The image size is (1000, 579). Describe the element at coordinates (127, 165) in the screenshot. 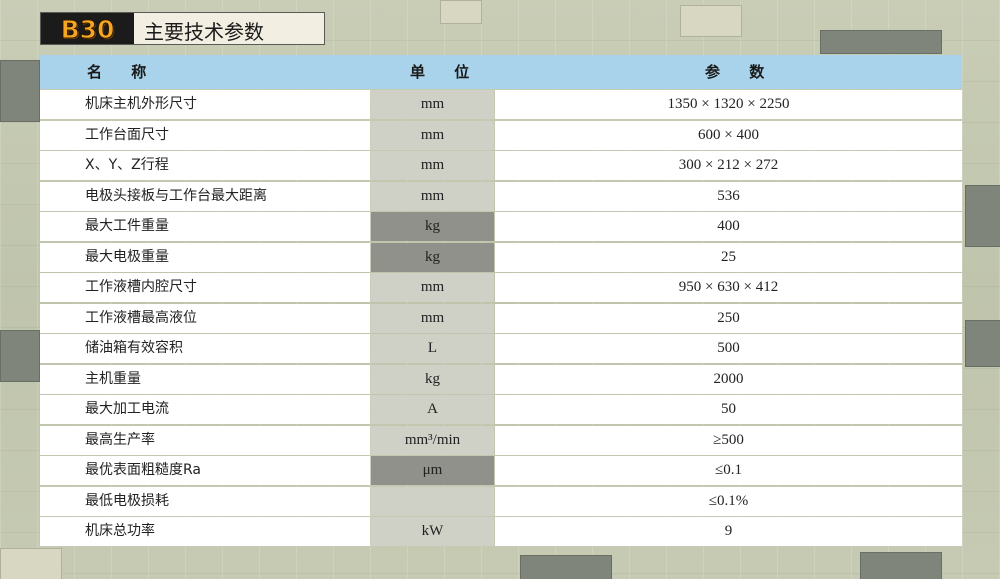

I see `cell-name-text: X、Y、Z行程` at that location.